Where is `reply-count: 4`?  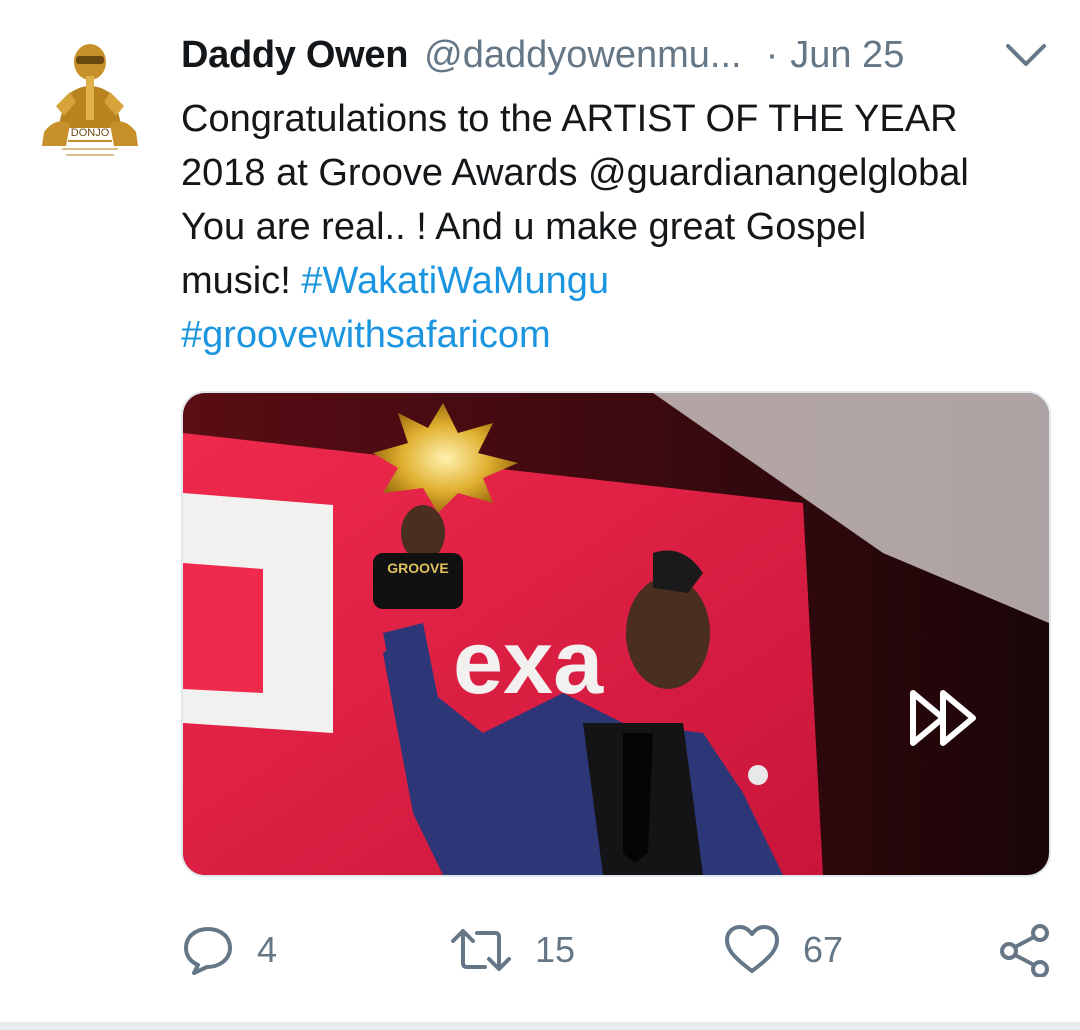
reply-count: 4 is located at coordinates (267, 949).